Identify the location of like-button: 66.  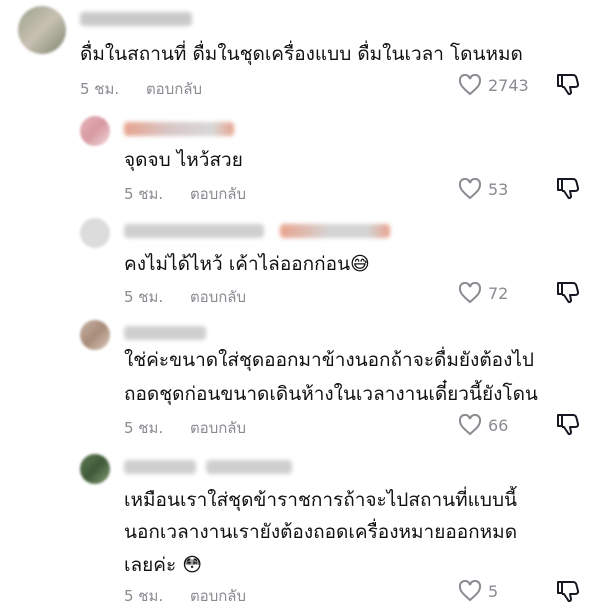
(483, 425).